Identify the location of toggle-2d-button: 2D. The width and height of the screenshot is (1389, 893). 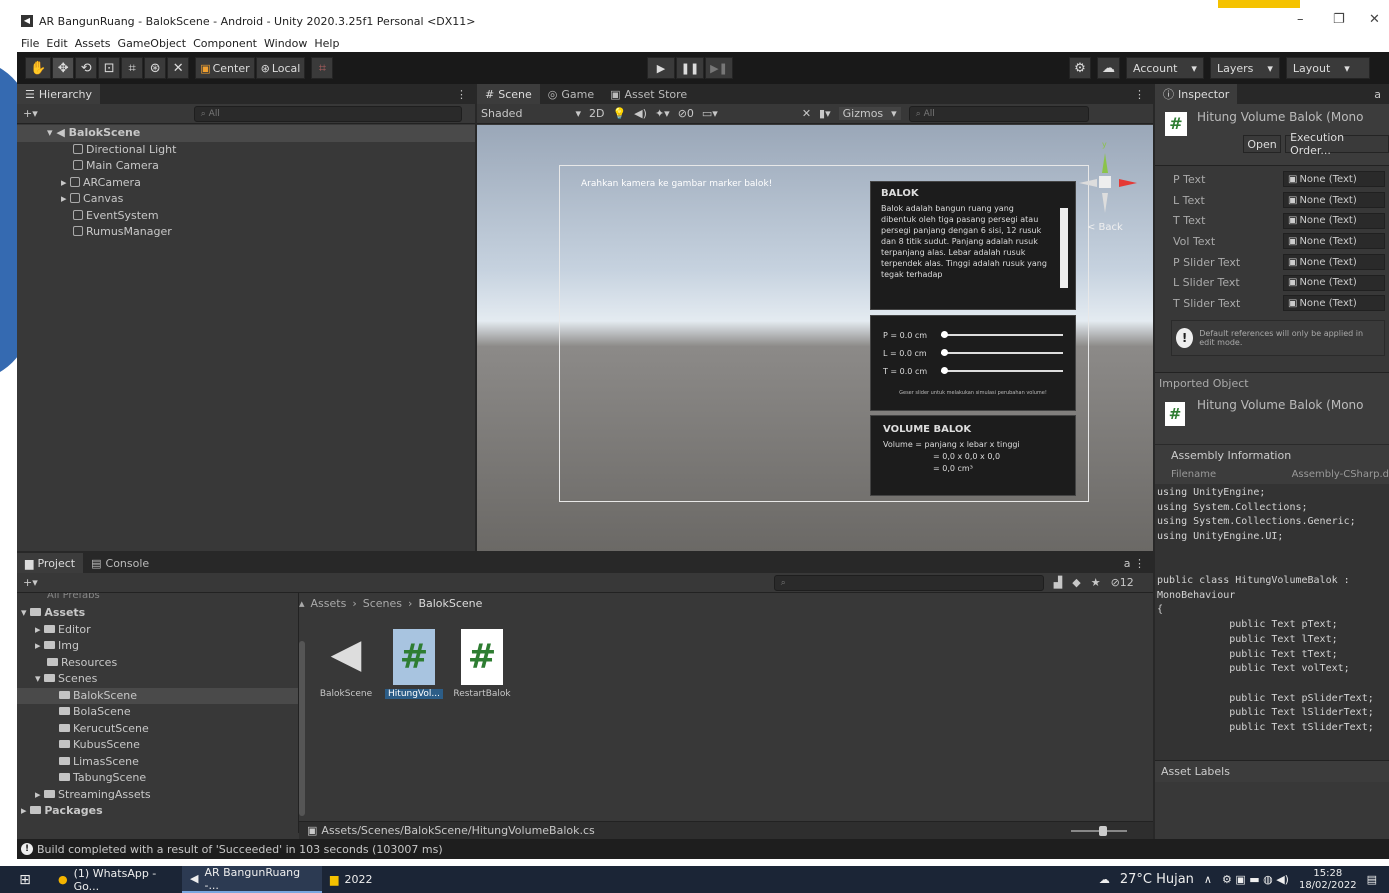
(596, 113).